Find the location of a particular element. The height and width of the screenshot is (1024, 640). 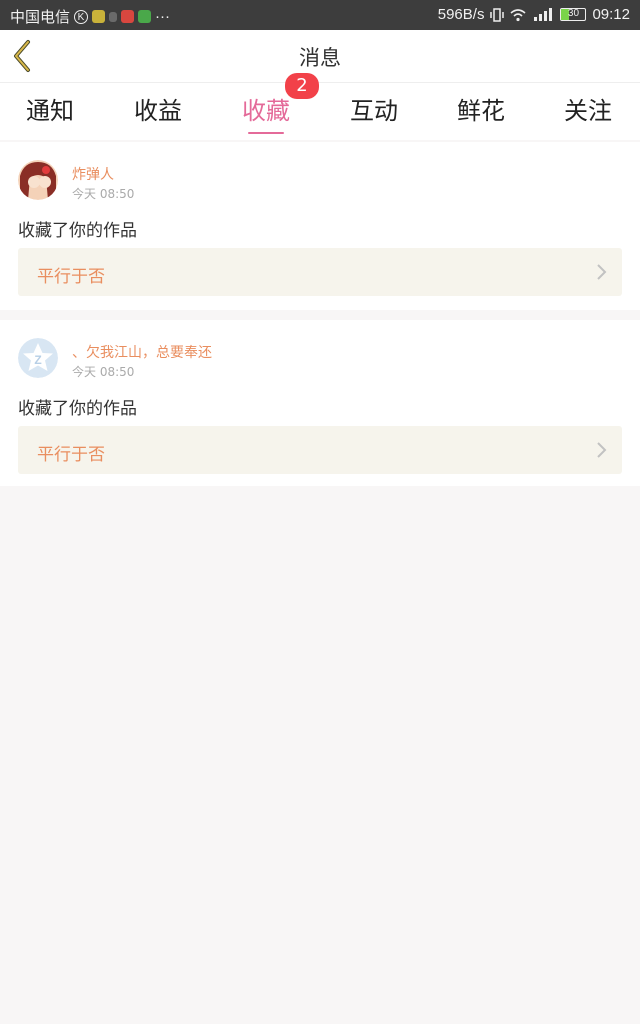

more-notifications-icon: ··· is located at coordinates (163, 16).